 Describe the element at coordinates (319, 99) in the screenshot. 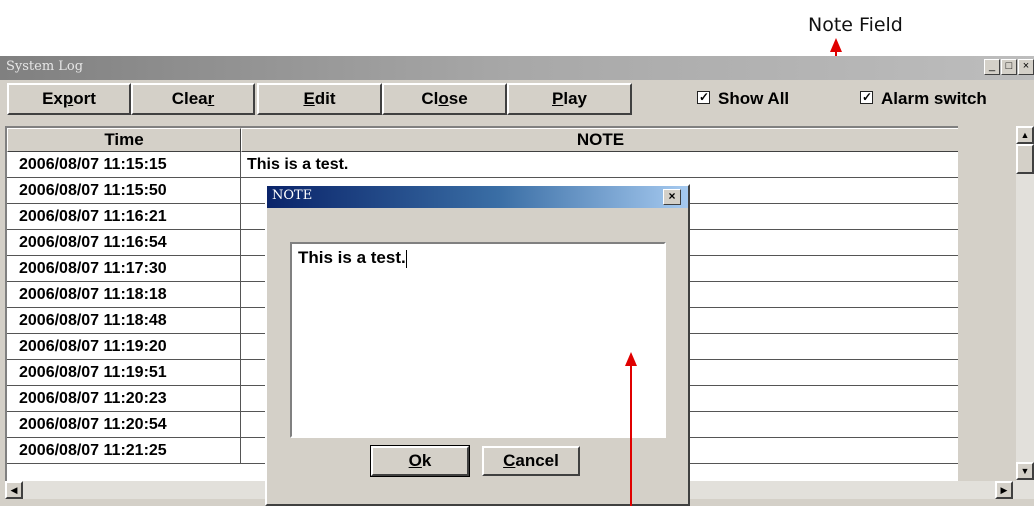

I see `edit-button: Edit` at that location.